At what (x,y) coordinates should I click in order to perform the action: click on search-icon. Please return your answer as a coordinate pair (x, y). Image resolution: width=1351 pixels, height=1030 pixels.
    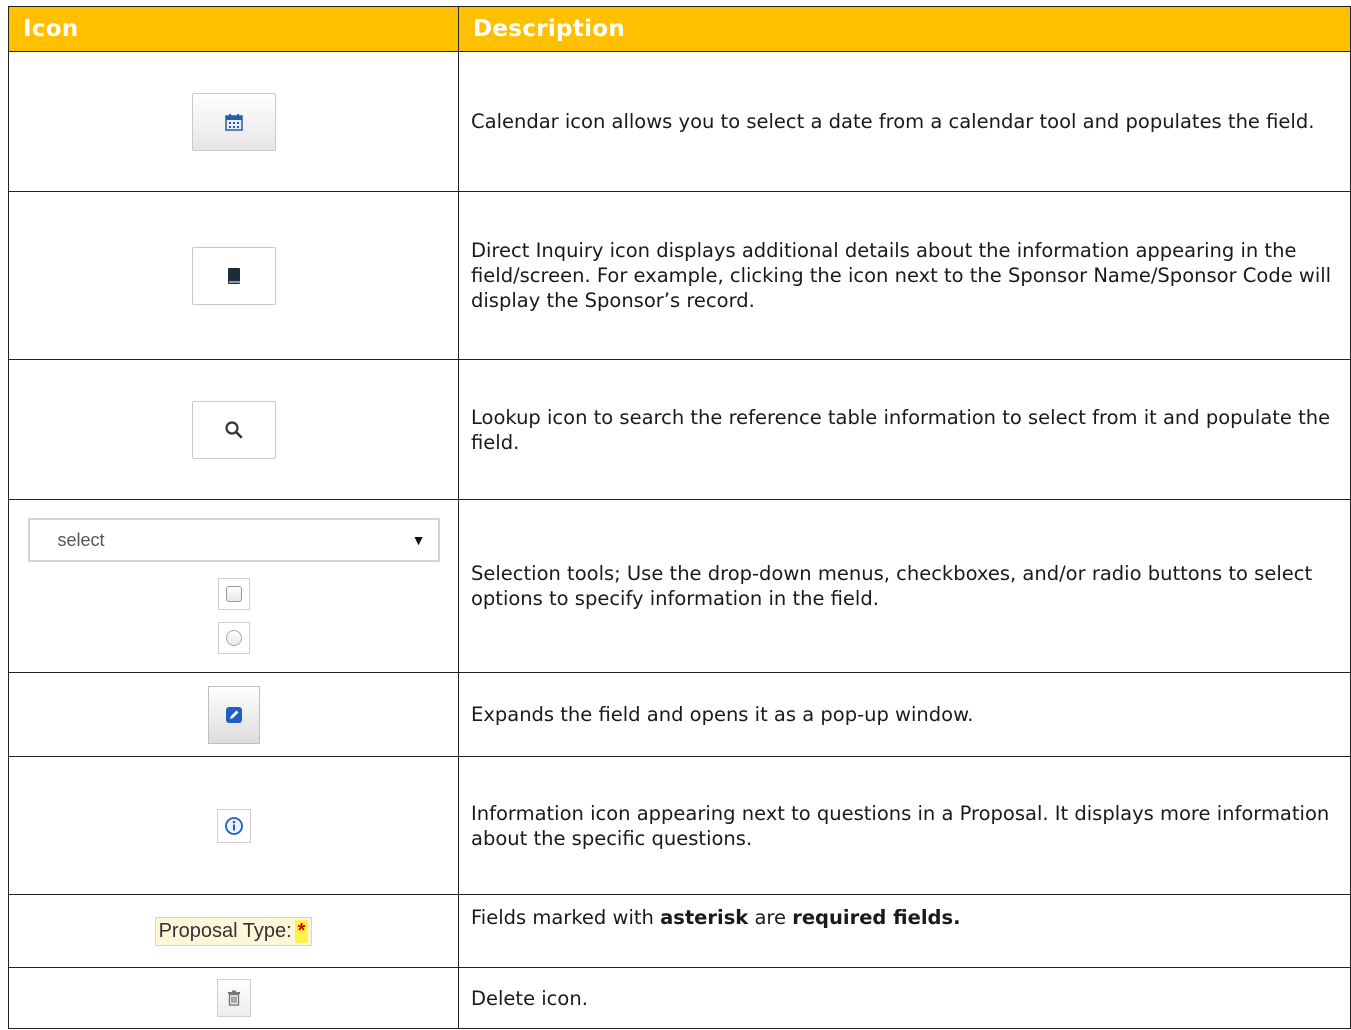
    Looking at the image, I should click on (233, 429).